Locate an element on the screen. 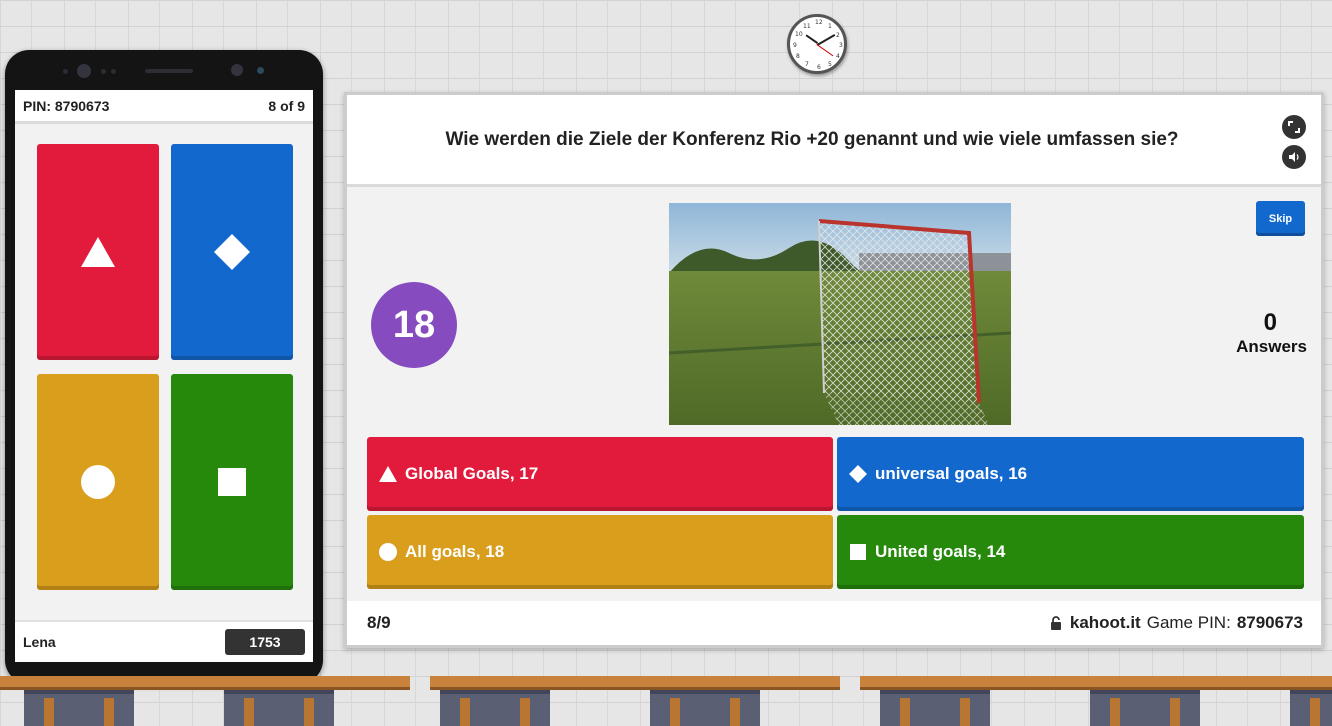 The height and width of the screenshot is (726, 1332). speaker-icon is located at coordinates (1294, 157).